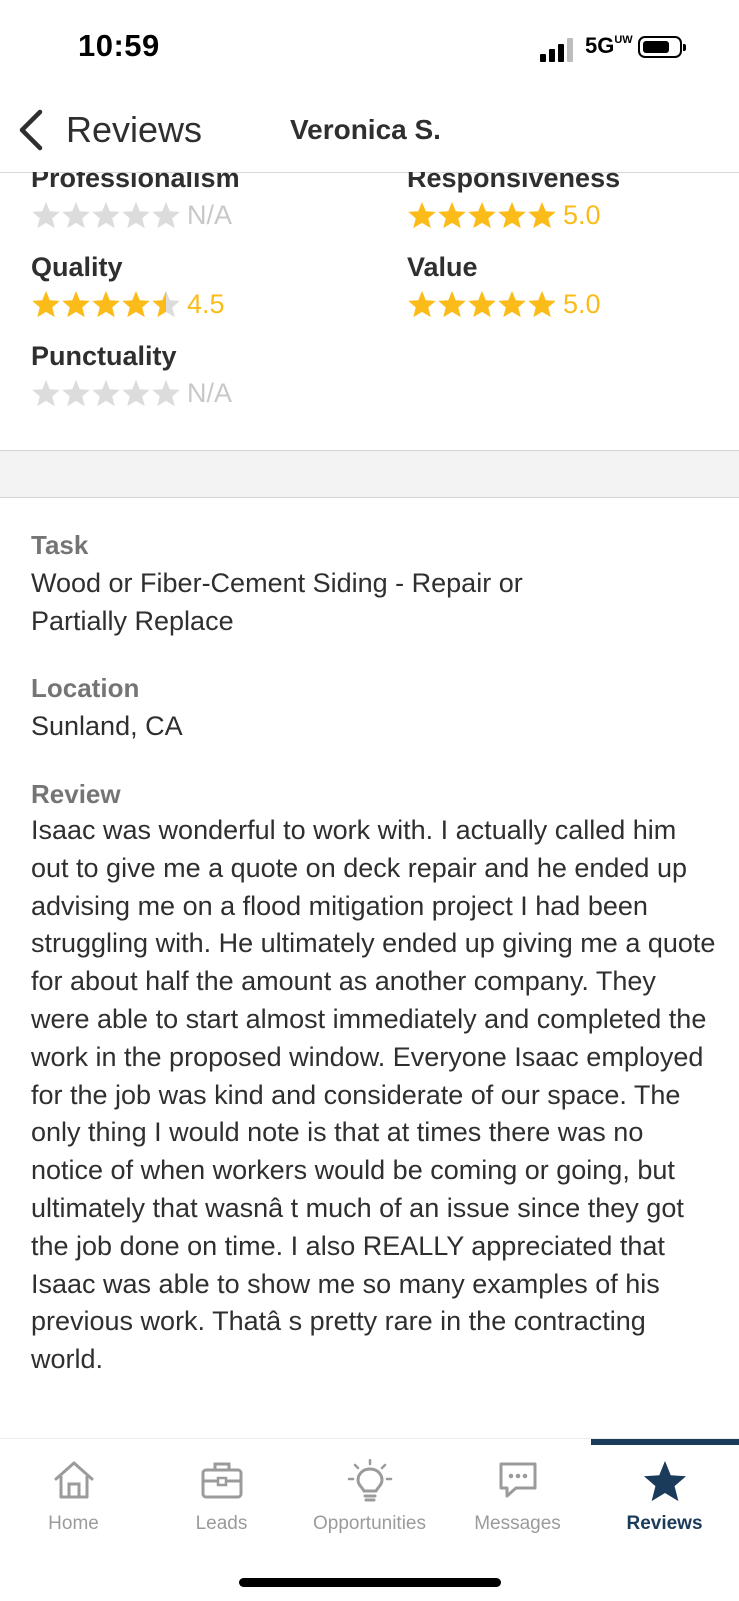 This screenshot has width=739, height=1601. I want to click on tab-leads: Leads, so click(221, 1494).